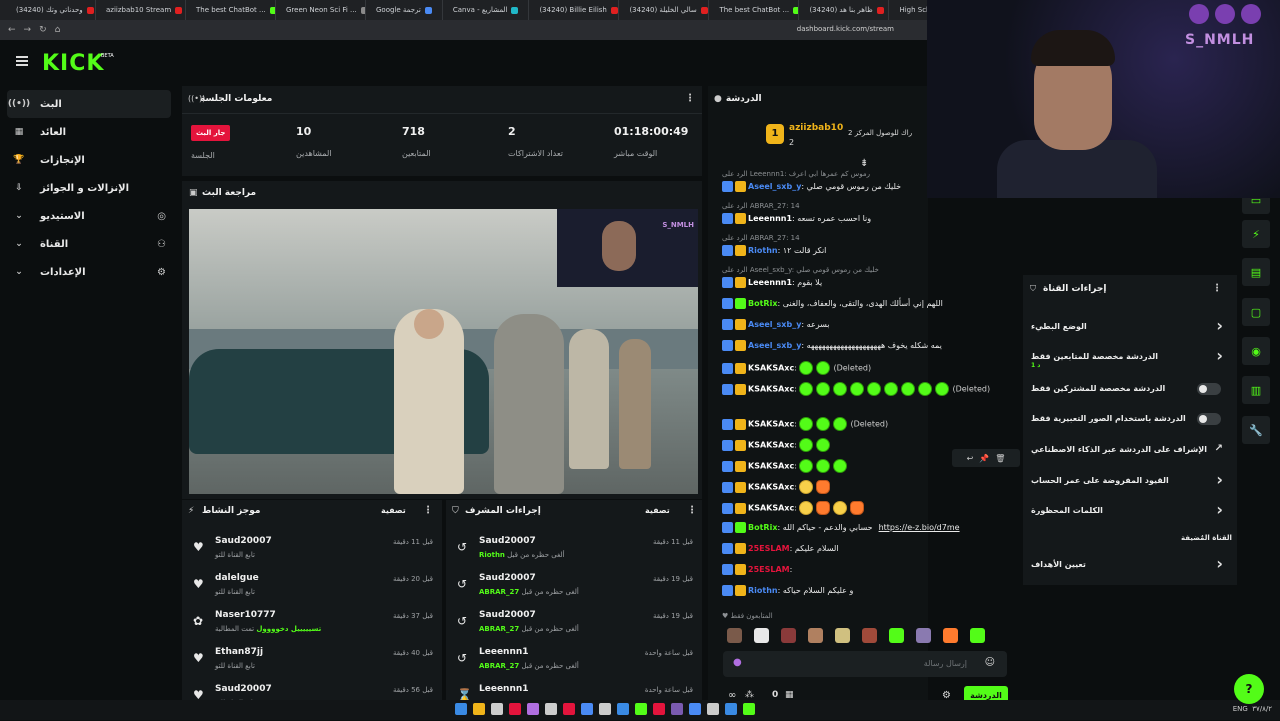  What do you see at coordinates (763, 250) in the screenshot?
I see `chat-username: Riothn` at bounding box center [763, 250].